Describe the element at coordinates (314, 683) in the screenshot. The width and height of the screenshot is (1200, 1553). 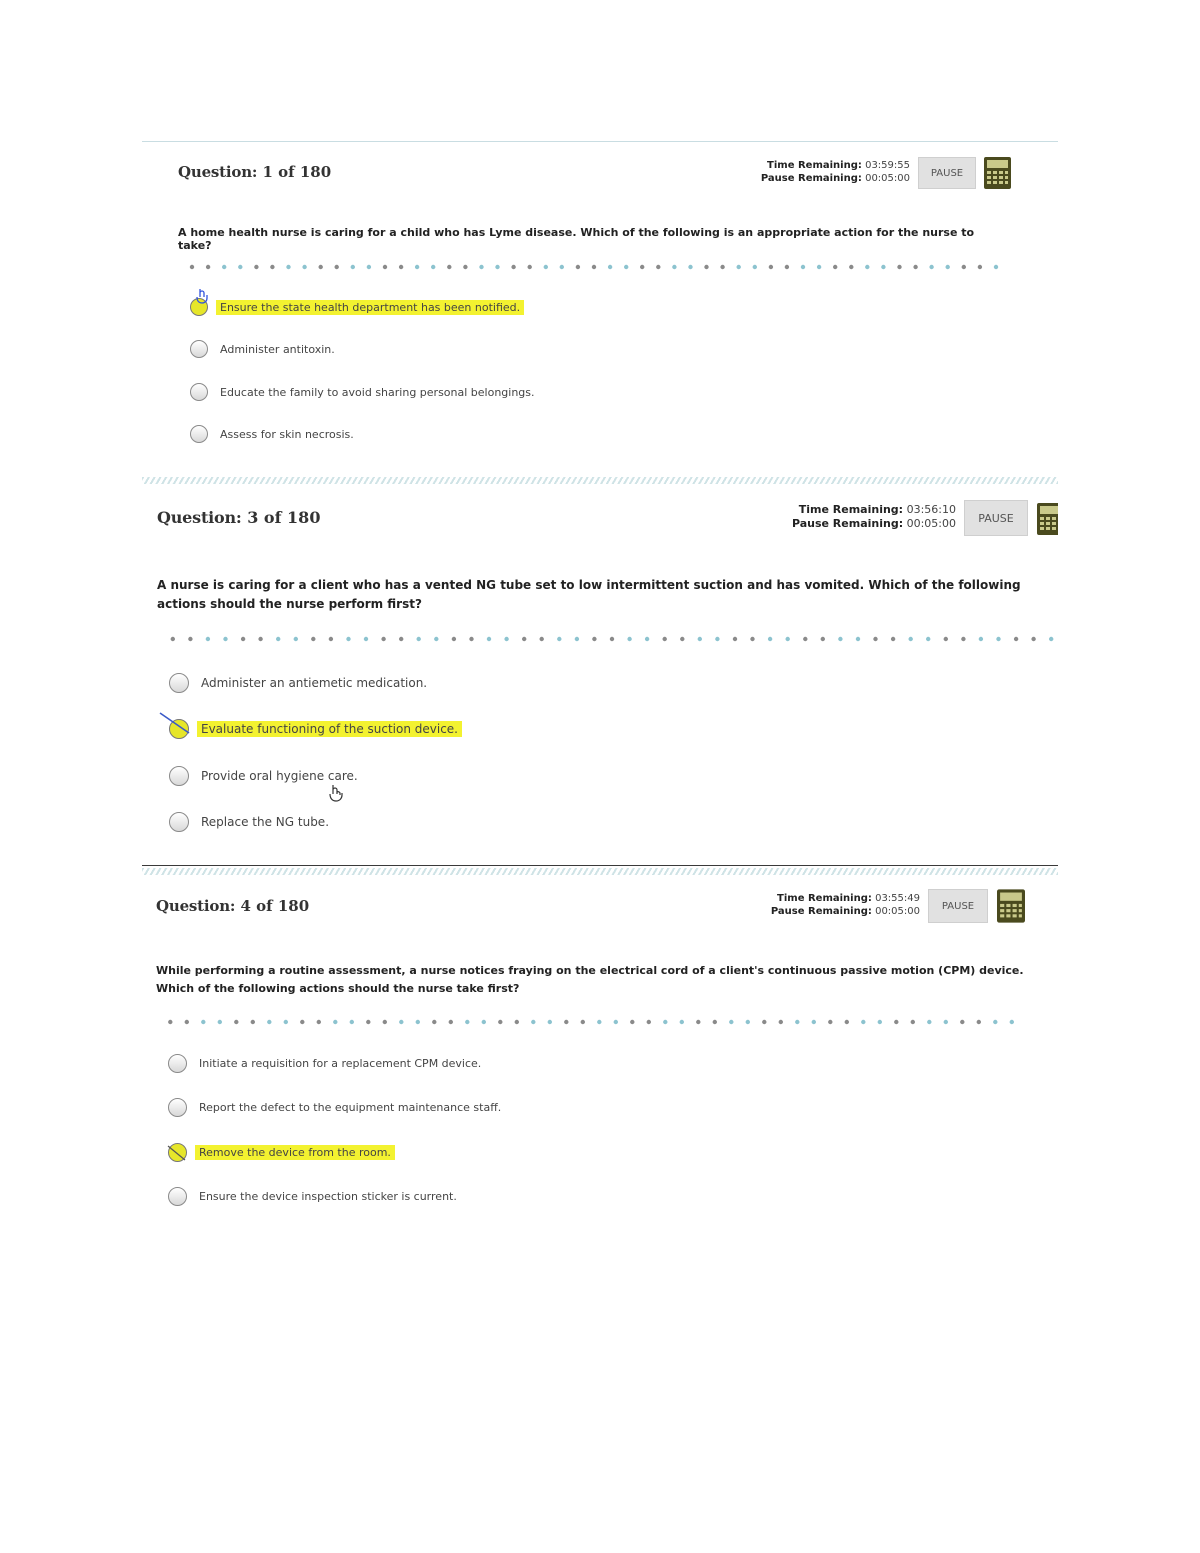
I see `answer-option-label: Administer an antiemetic medication.` at that location.